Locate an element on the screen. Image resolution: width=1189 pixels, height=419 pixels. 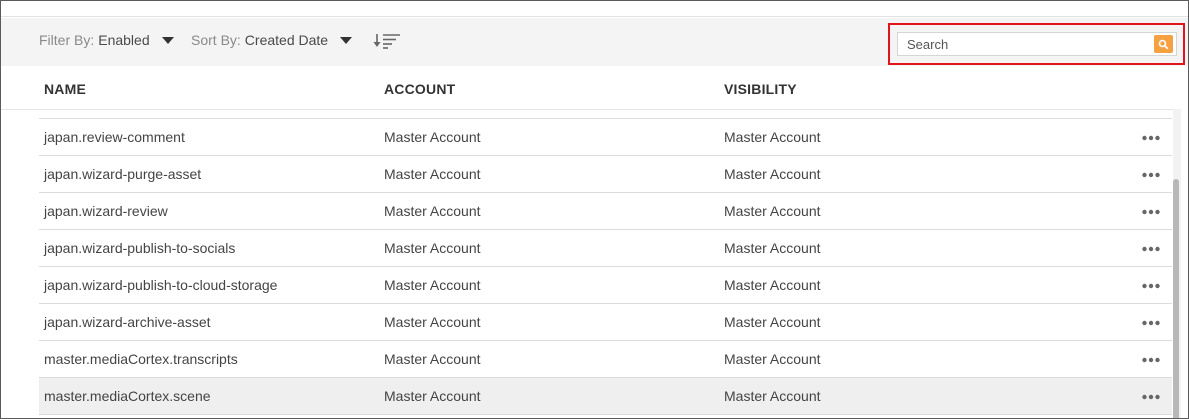
cell-name: master.mediaCortex.transcripts is located at coordinates (141, 359).